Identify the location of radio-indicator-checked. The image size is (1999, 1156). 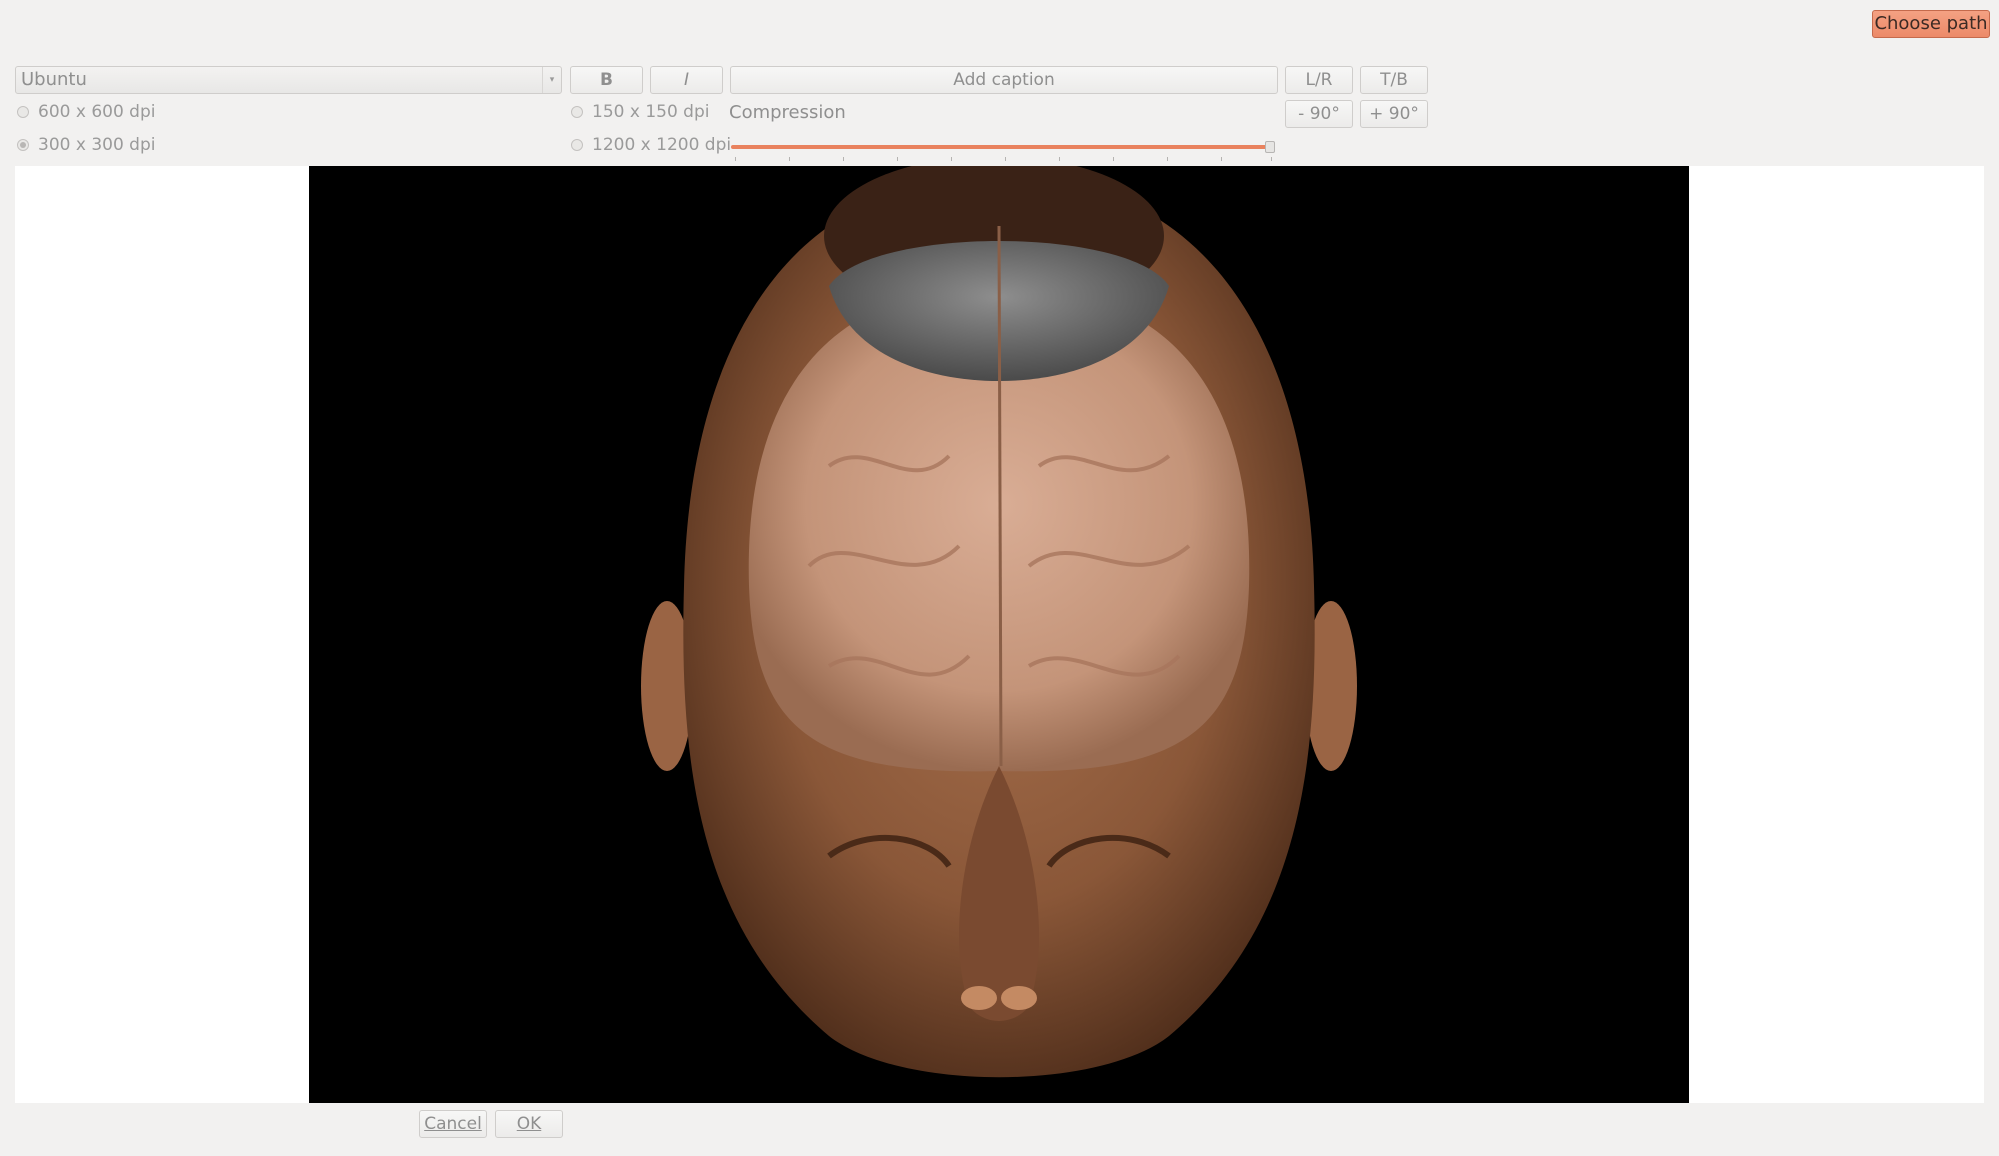
(23, 145).